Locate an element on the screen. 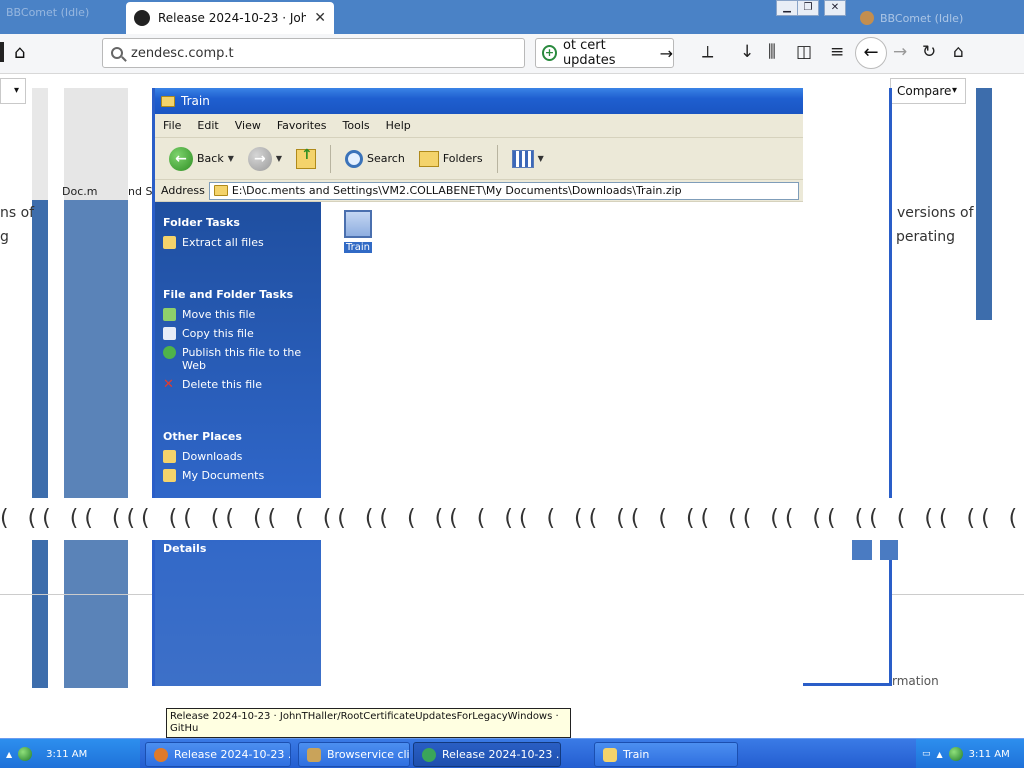 This screenshot has height=768, width=1024. task-extract-all: Extract all files is located at coordinates (238, 243).